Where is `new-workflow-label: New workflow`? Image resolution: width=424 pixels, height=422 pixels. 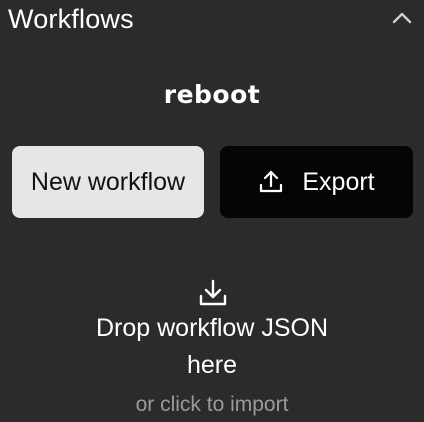 new-workflow-label: New workflow is located at coordinates (108, 181).